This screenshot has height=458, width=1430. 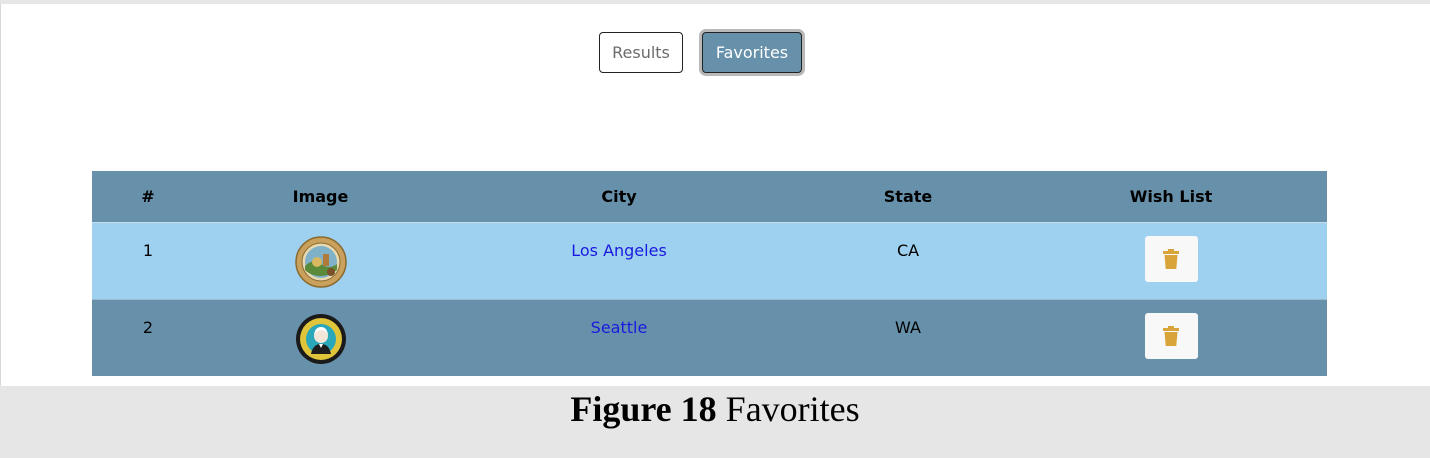 What do you see at coordinates (908, 196) in the screenshot?
I see `header-state: State` at bounding box center [908, 196].